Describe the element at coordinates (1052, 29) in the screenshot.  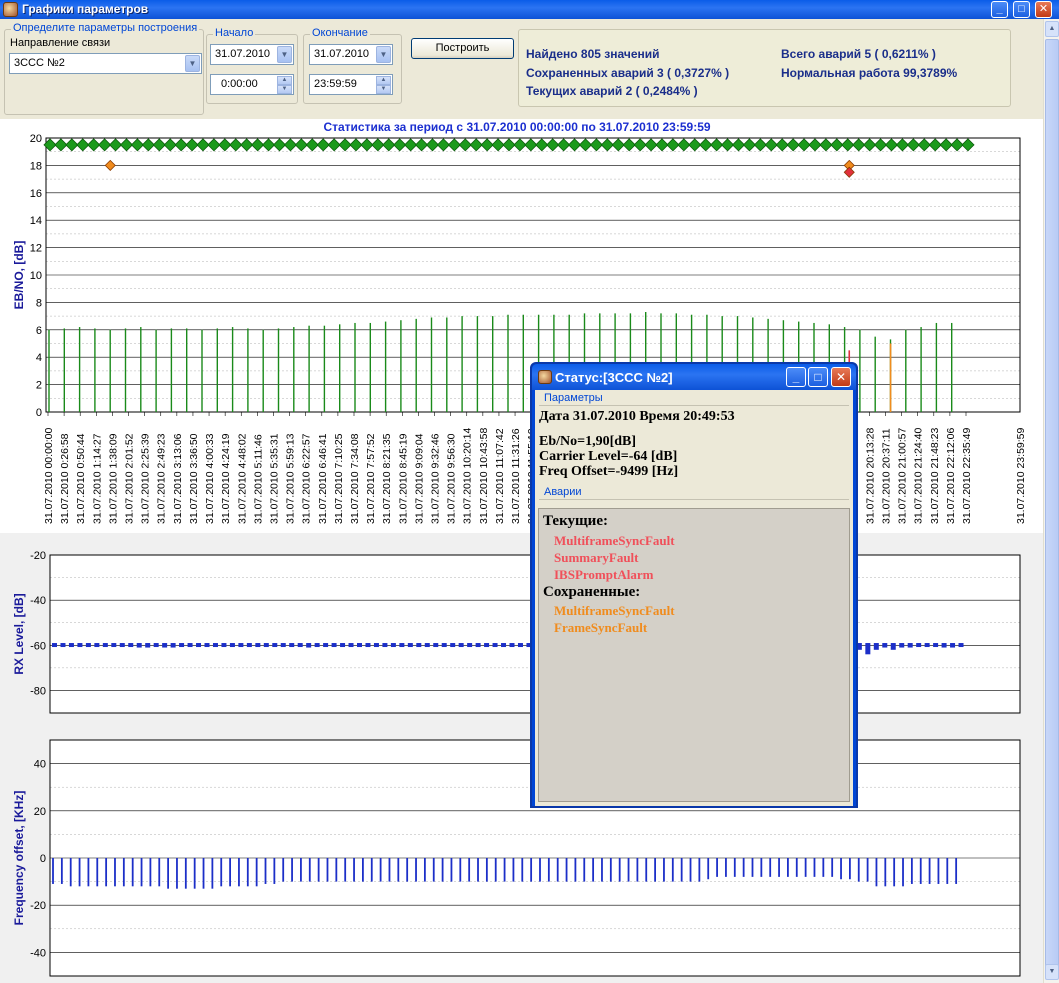
I see `scroll-up-icon: ▲` at that location.